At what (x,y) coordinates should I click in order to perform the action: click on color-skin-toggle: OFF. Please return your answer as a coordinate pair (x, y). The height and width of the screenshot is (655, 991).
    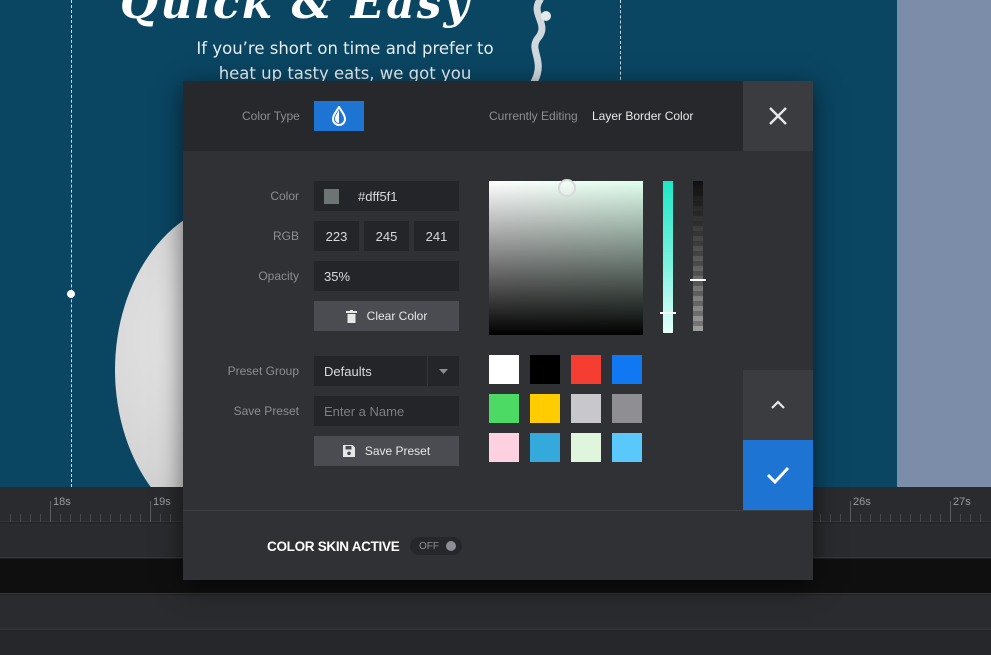
    Looking at the image, I should click on (436, 546).